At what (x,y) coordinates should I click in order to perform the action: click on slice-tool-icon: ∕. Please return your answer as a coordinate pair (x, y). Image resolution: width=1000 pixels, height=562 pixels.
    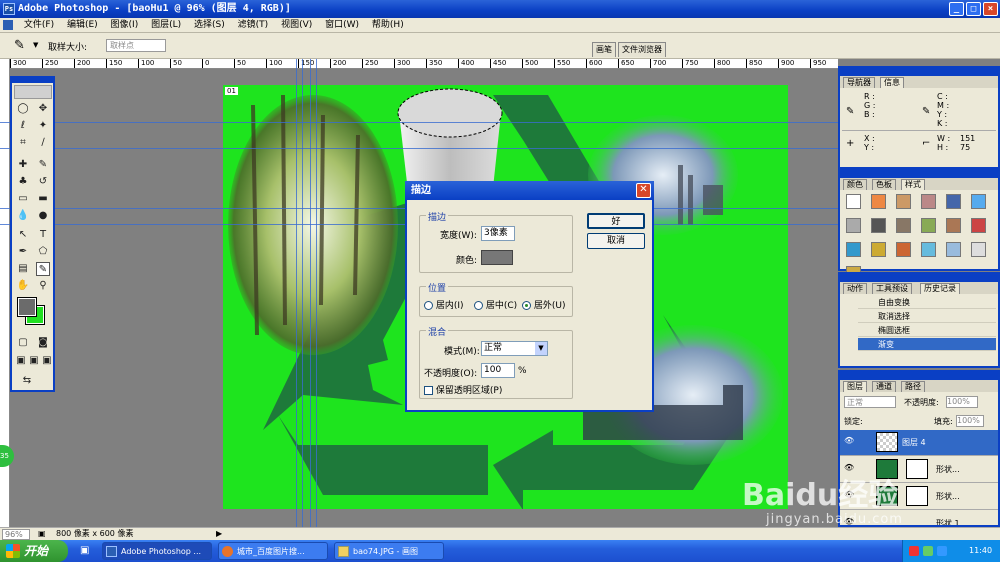
    Looking at the image, I should click on (43, 143).